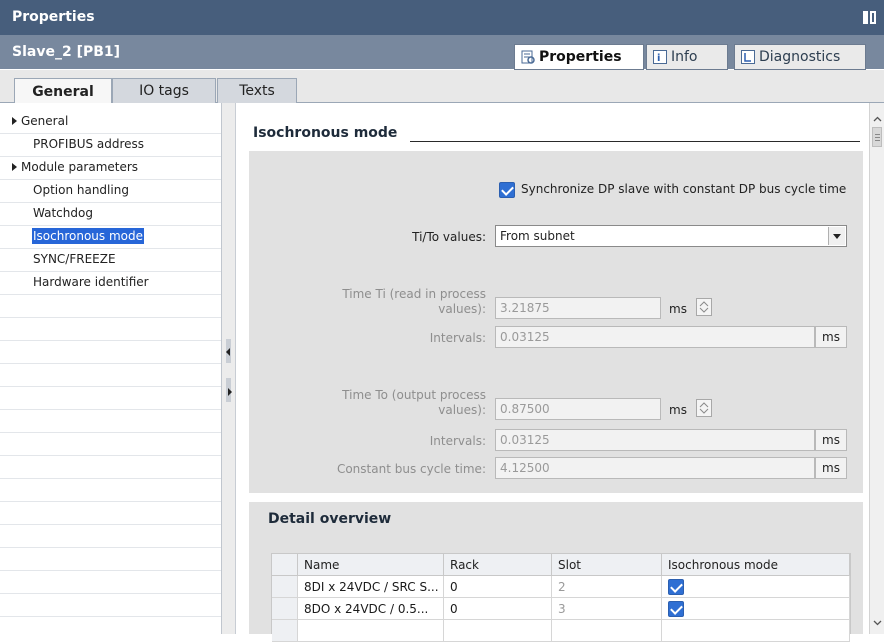 Image resolution: width=884 pixels, height=642 pixels. I want to click on scroll-up-icon, so click(877, 117).